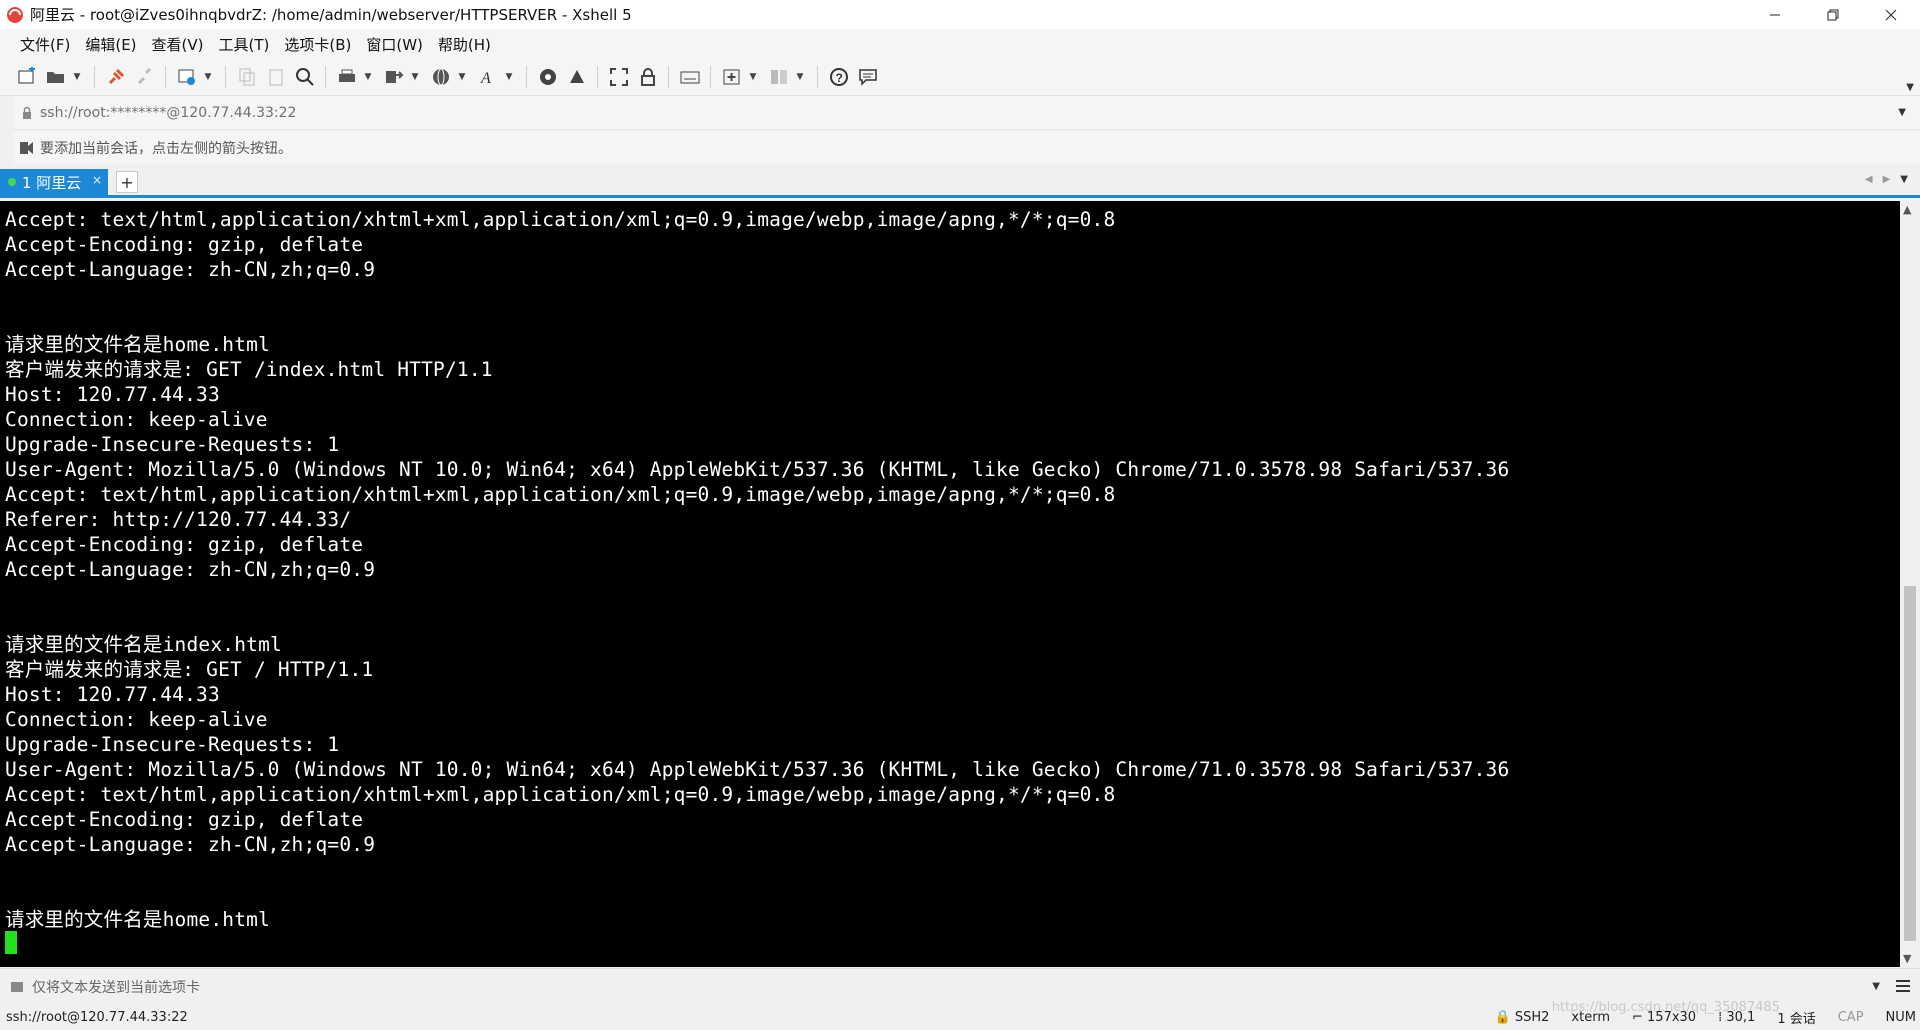  I want to click on minimize-icon, so click(1775, 14).